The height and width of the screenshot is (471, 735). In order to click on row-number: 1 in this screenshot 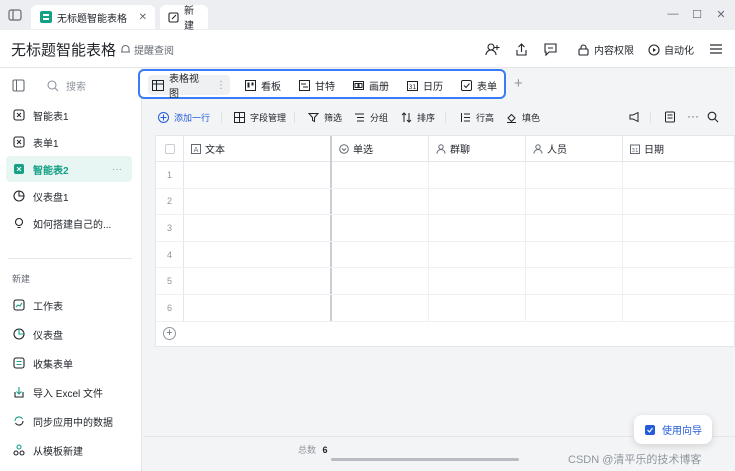, I will do `click(170, 175)`.